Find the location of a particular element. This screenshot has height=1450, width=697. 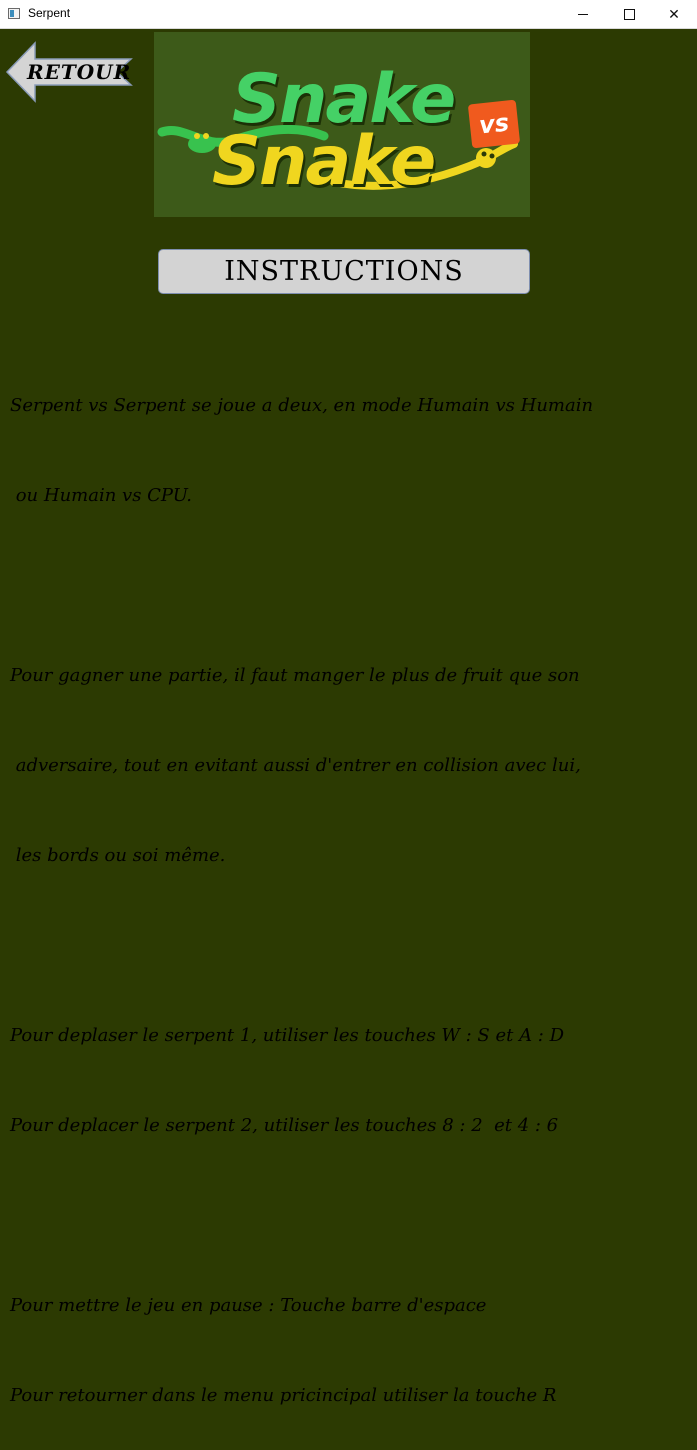

window-title: Serpent is located at coordinates (49, 13).